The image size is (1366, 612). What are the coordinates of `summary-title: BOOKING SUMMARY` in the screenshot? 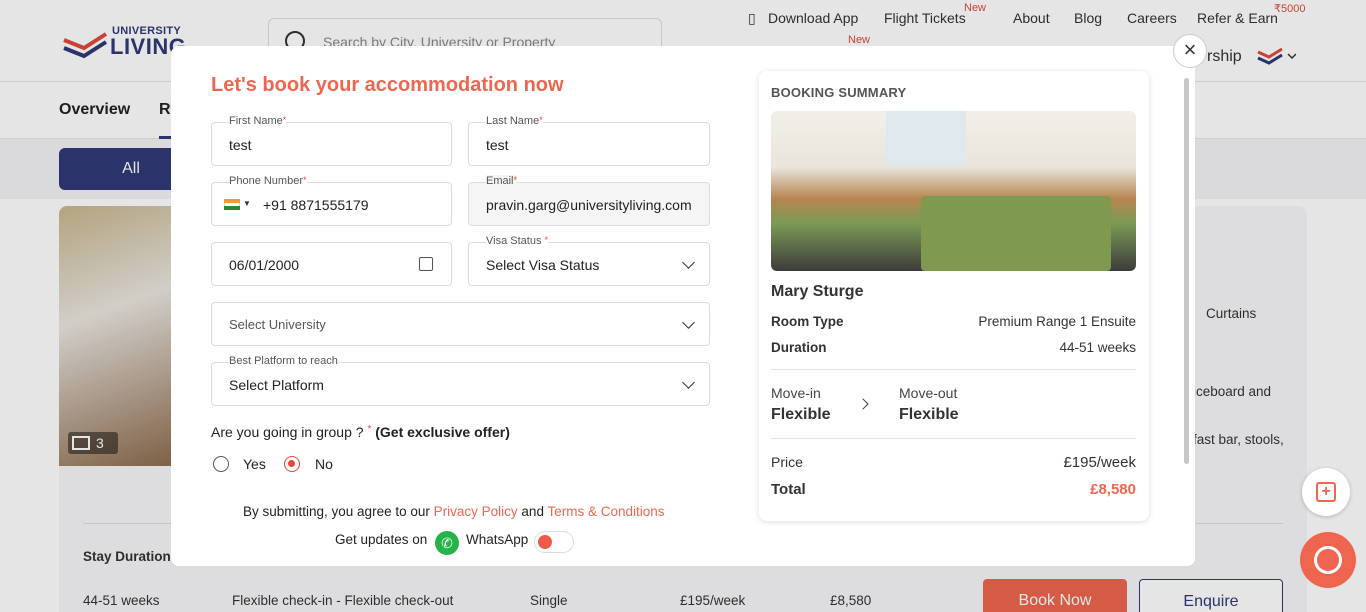 It's located at (839, 92).